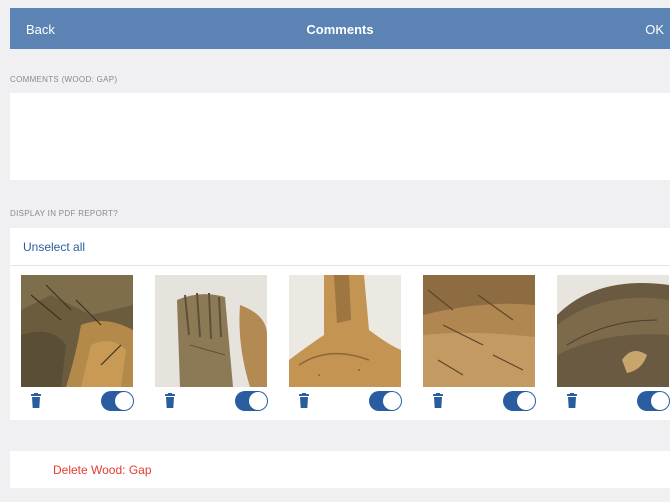 The image size is (670, 502). I want to click on page-title: Comments, so click(340, 29).